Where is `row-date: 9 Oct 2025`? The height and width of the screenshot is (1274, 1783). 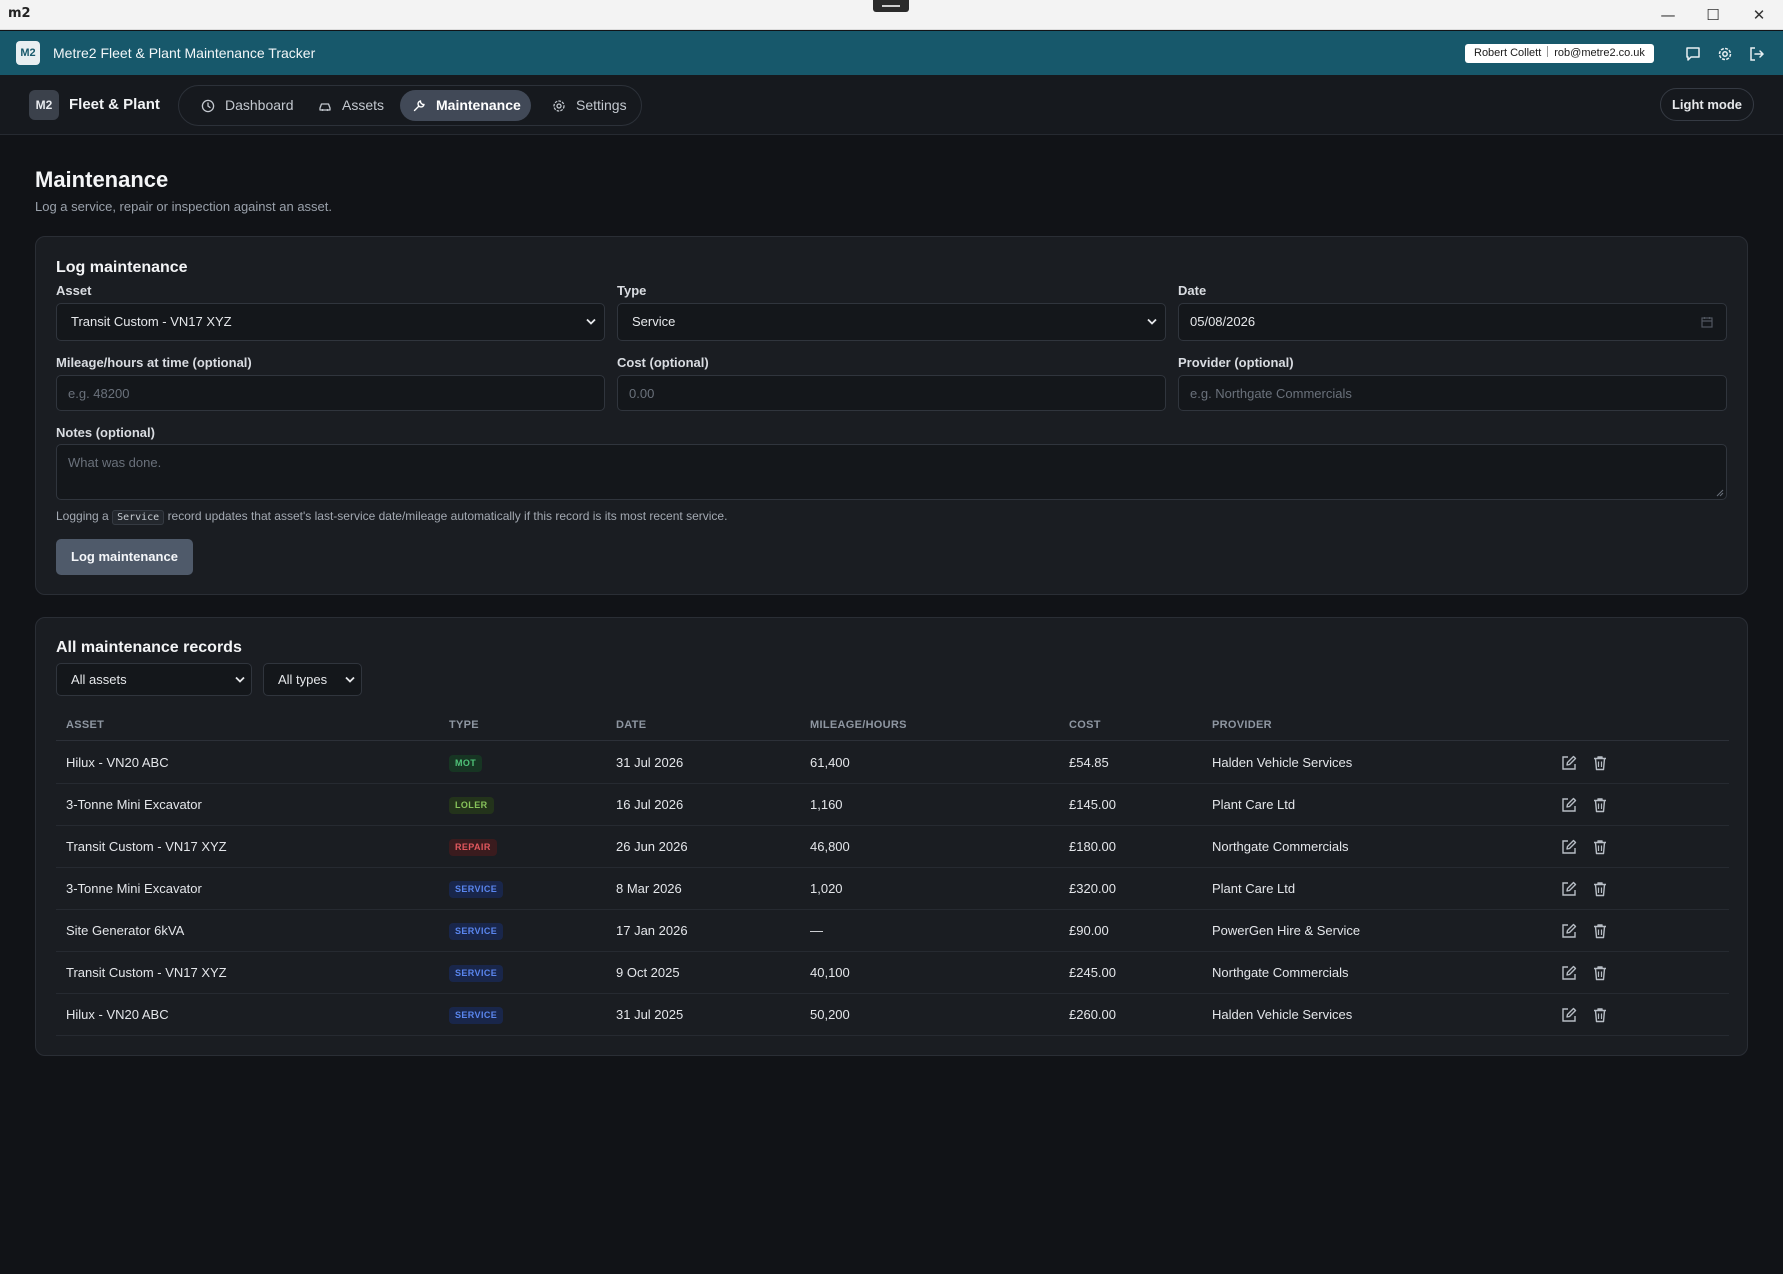
row-date: 9 Oct 2025 is located at coordinates (648, 972).